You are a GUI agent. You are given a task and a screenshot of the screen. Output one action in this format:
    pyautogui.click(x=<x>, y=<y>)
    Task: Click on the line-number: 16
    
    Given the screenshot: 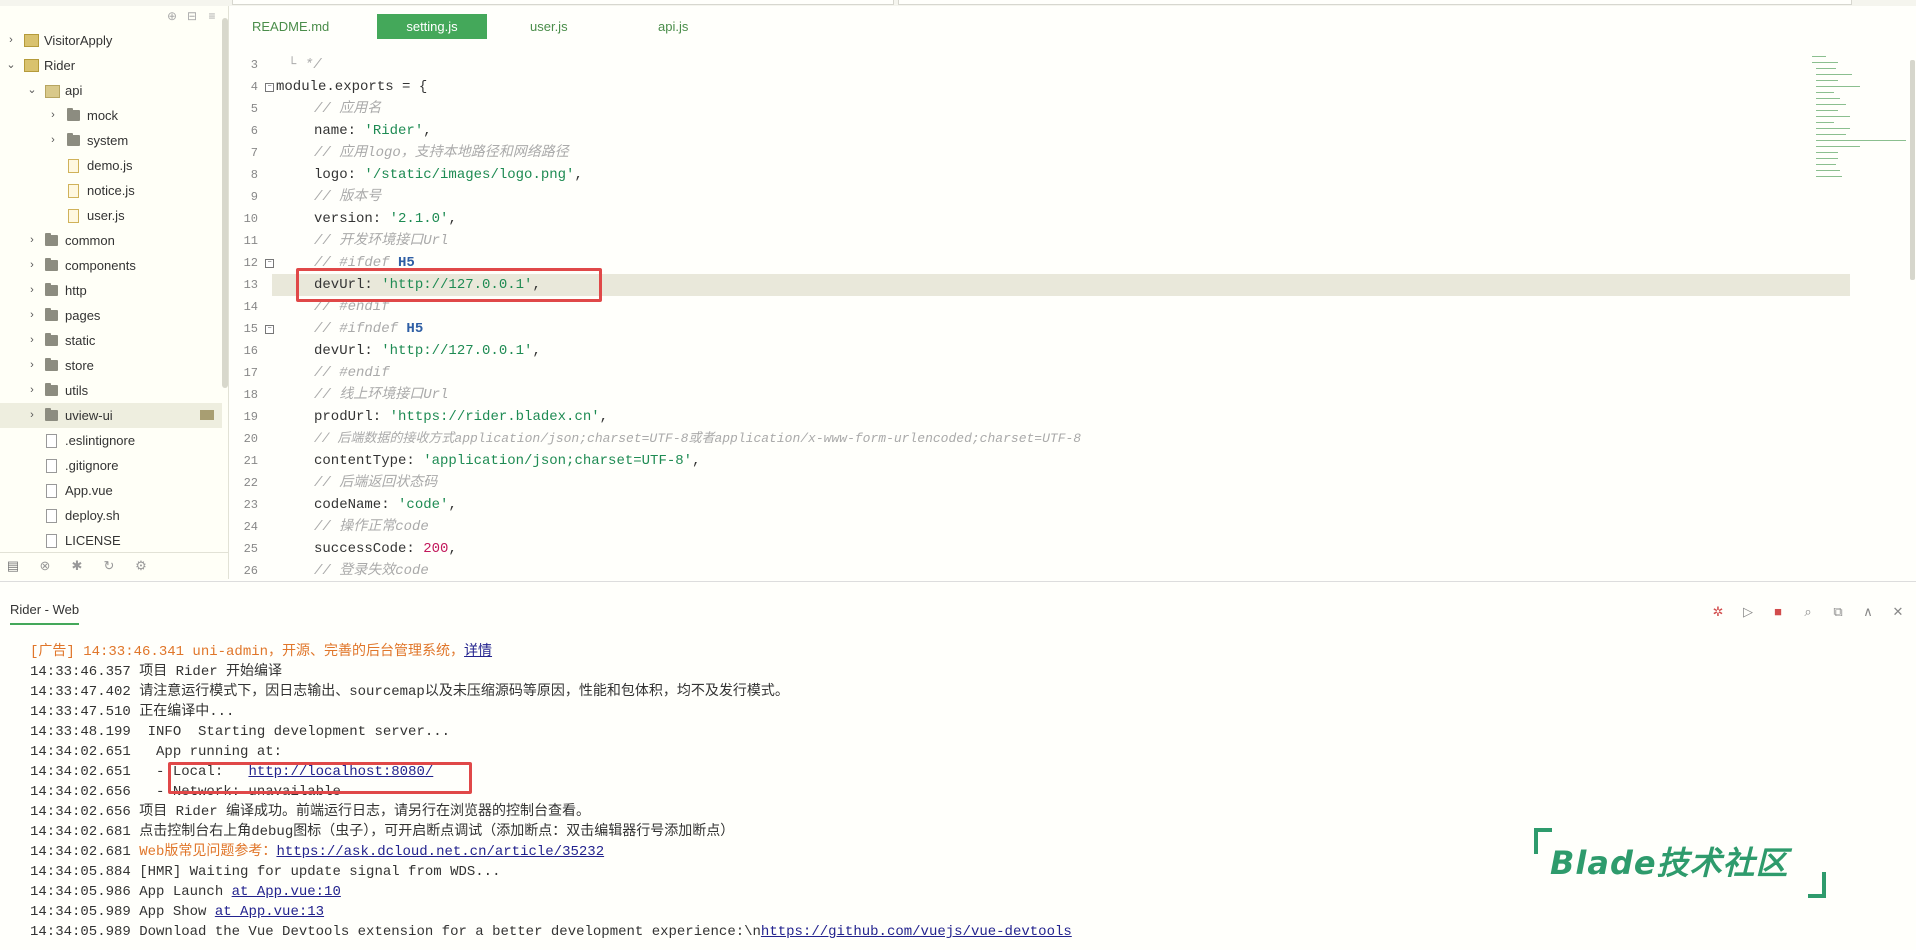 What is the action you would take?
    pyautogui.click(x=245, y=351)
    